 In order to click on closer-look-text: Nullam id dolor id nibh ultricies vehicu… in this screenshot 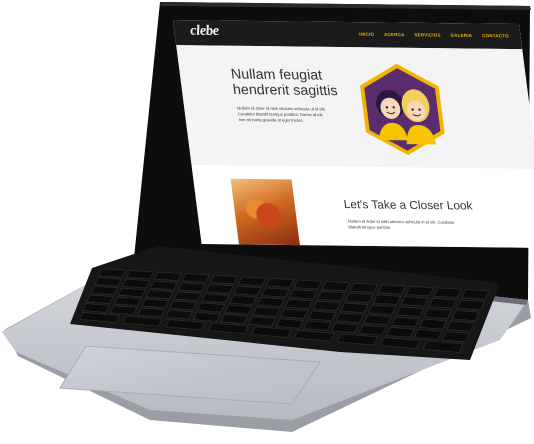, I will do `click(401, 224)`.